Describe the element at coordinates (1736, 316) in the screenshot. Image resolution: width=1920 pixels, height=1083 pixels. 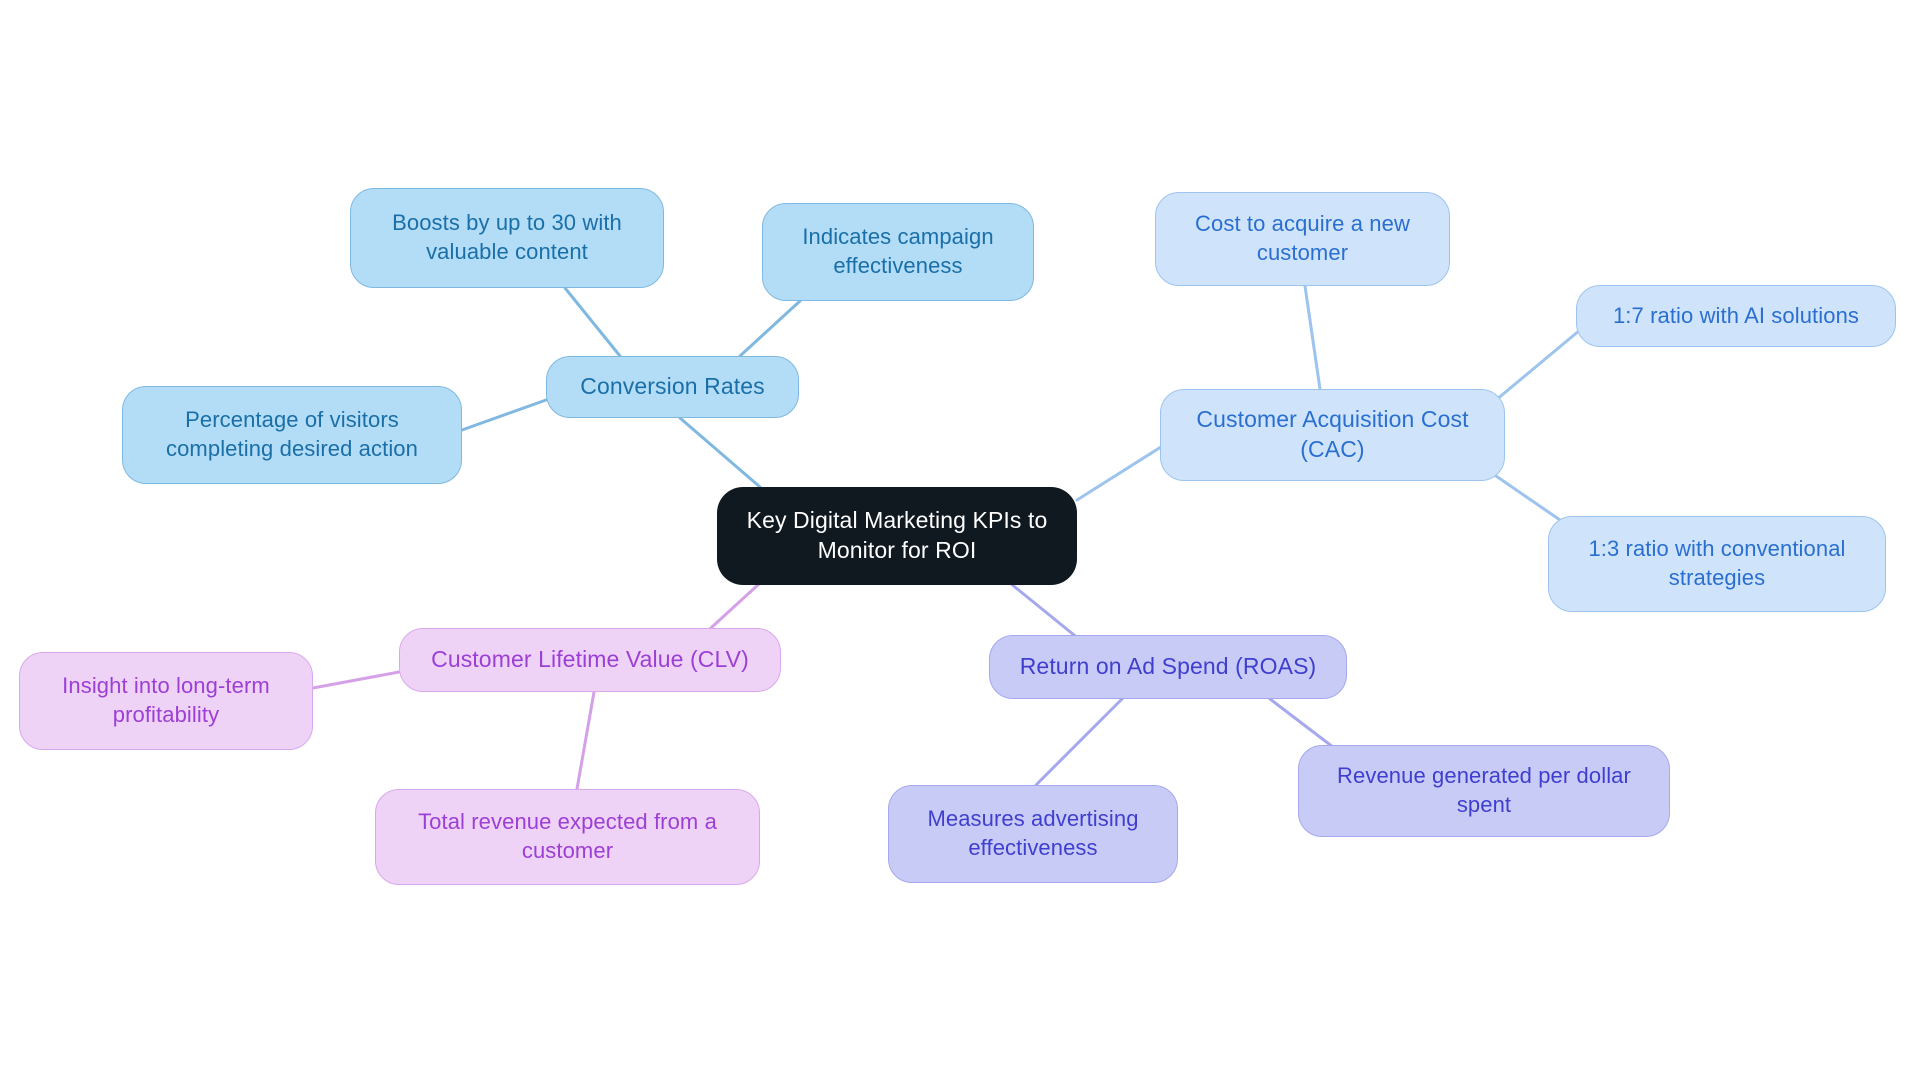
I see `mindmap-node-ratio-1-7-ai-solutions: 1:7 ratio with AI solutions` at that location.